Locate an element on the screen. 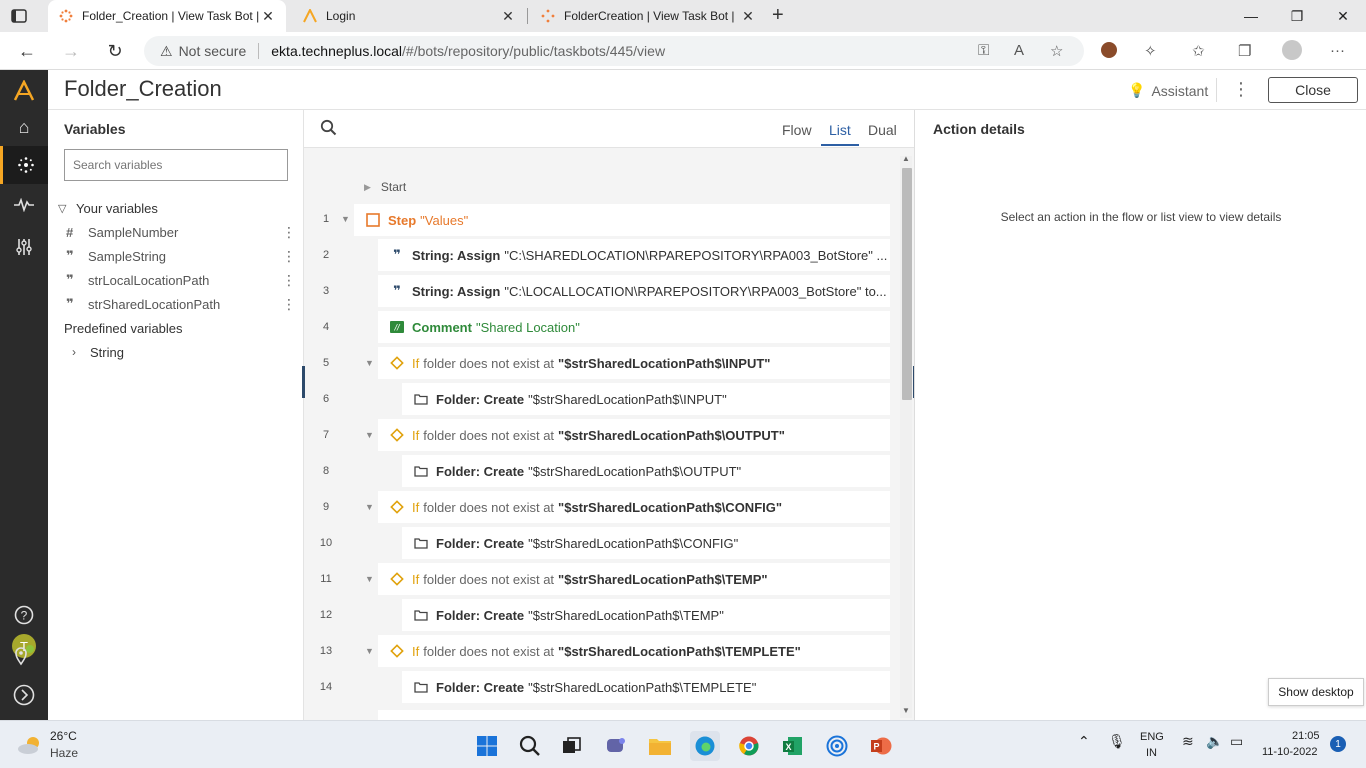 The height and width of the screenshot is (768, 1366). profile-icon is located at coordinates (1292, 50).